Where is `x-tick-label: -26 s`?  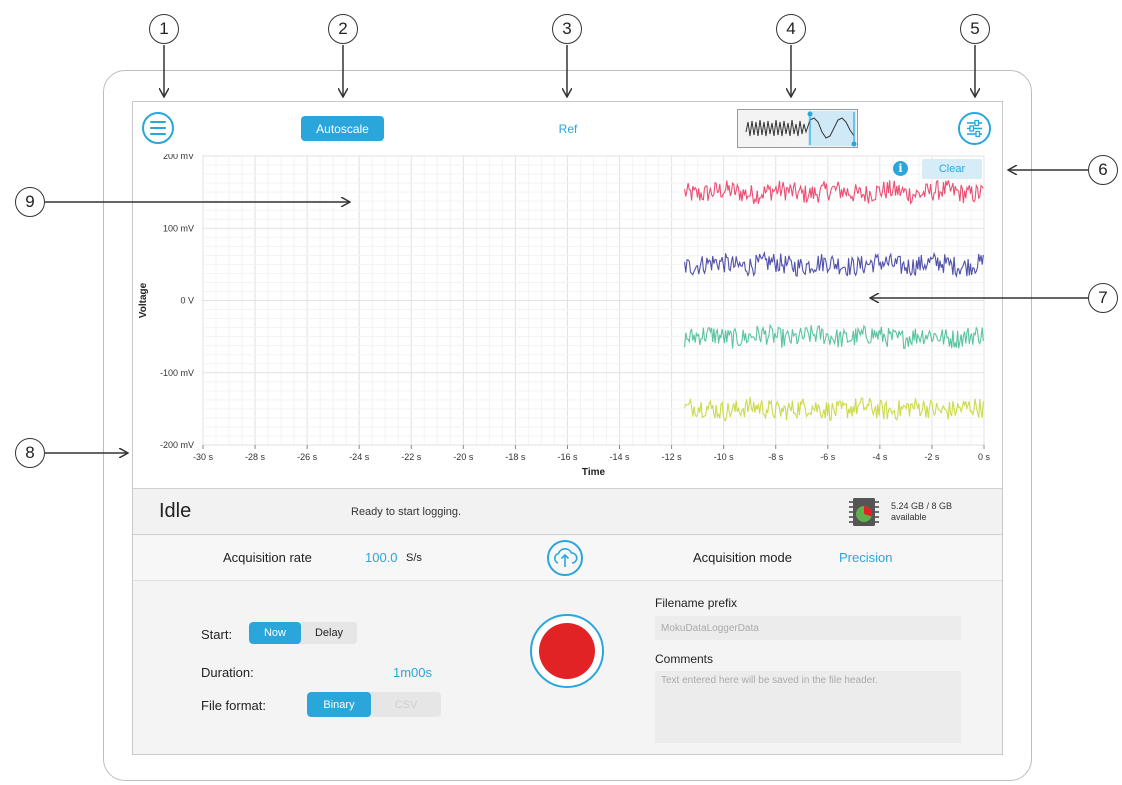
x-tick-label: -26 s is located at coordinates (307, 457).